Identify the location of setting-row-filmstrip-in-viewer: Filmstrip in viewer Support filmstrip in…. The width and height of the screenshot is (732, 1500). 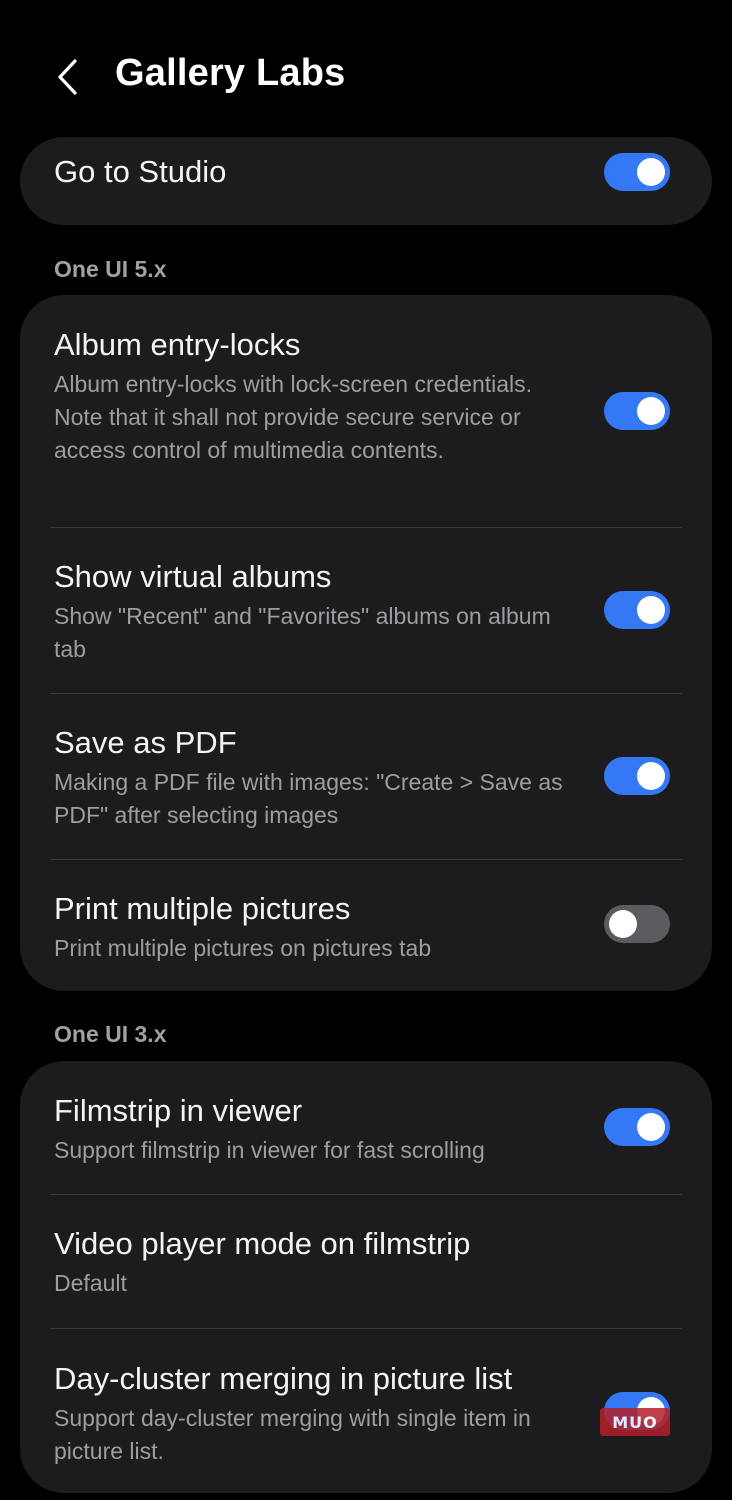
(366, 1127).